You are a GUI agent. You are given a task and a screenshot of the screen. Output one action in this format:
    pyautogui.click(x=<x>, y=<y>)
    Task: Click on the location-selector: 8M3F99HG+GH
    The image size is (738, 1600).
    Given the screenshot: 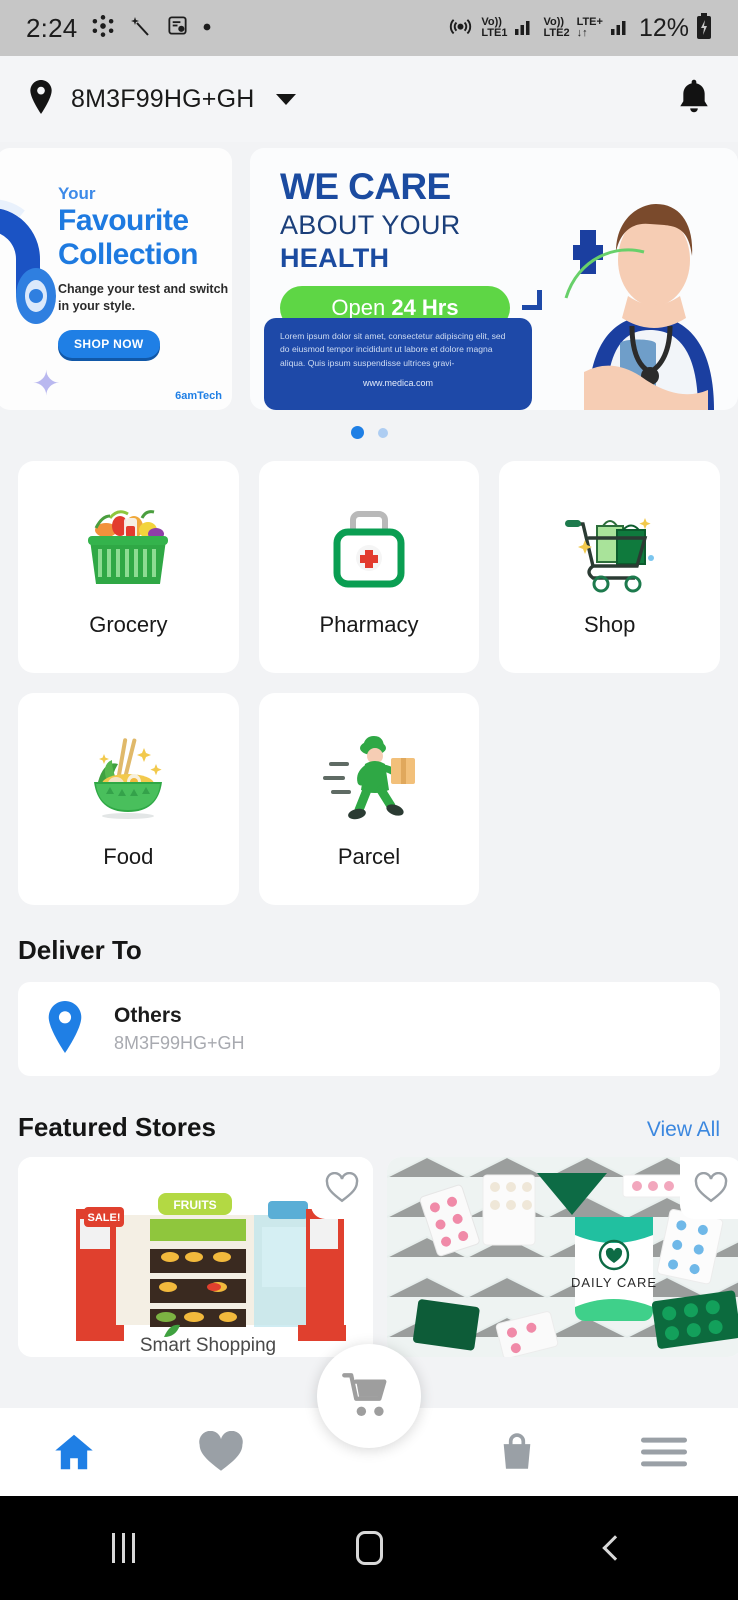 What is the action you would take?
    pyautogui.click(x=161, y=99)
    